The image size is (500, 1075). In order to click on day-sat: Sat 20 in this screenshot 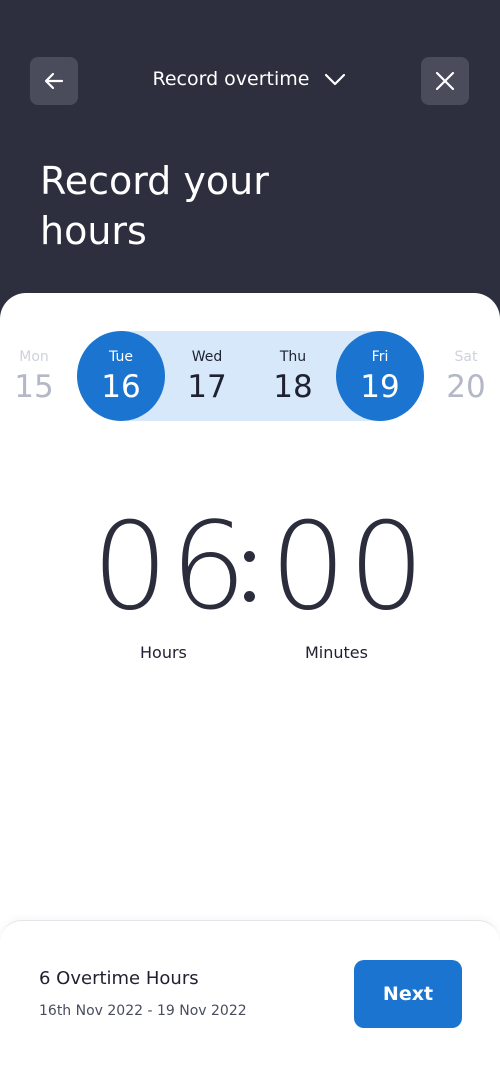, I will do `click(461, 376)`.